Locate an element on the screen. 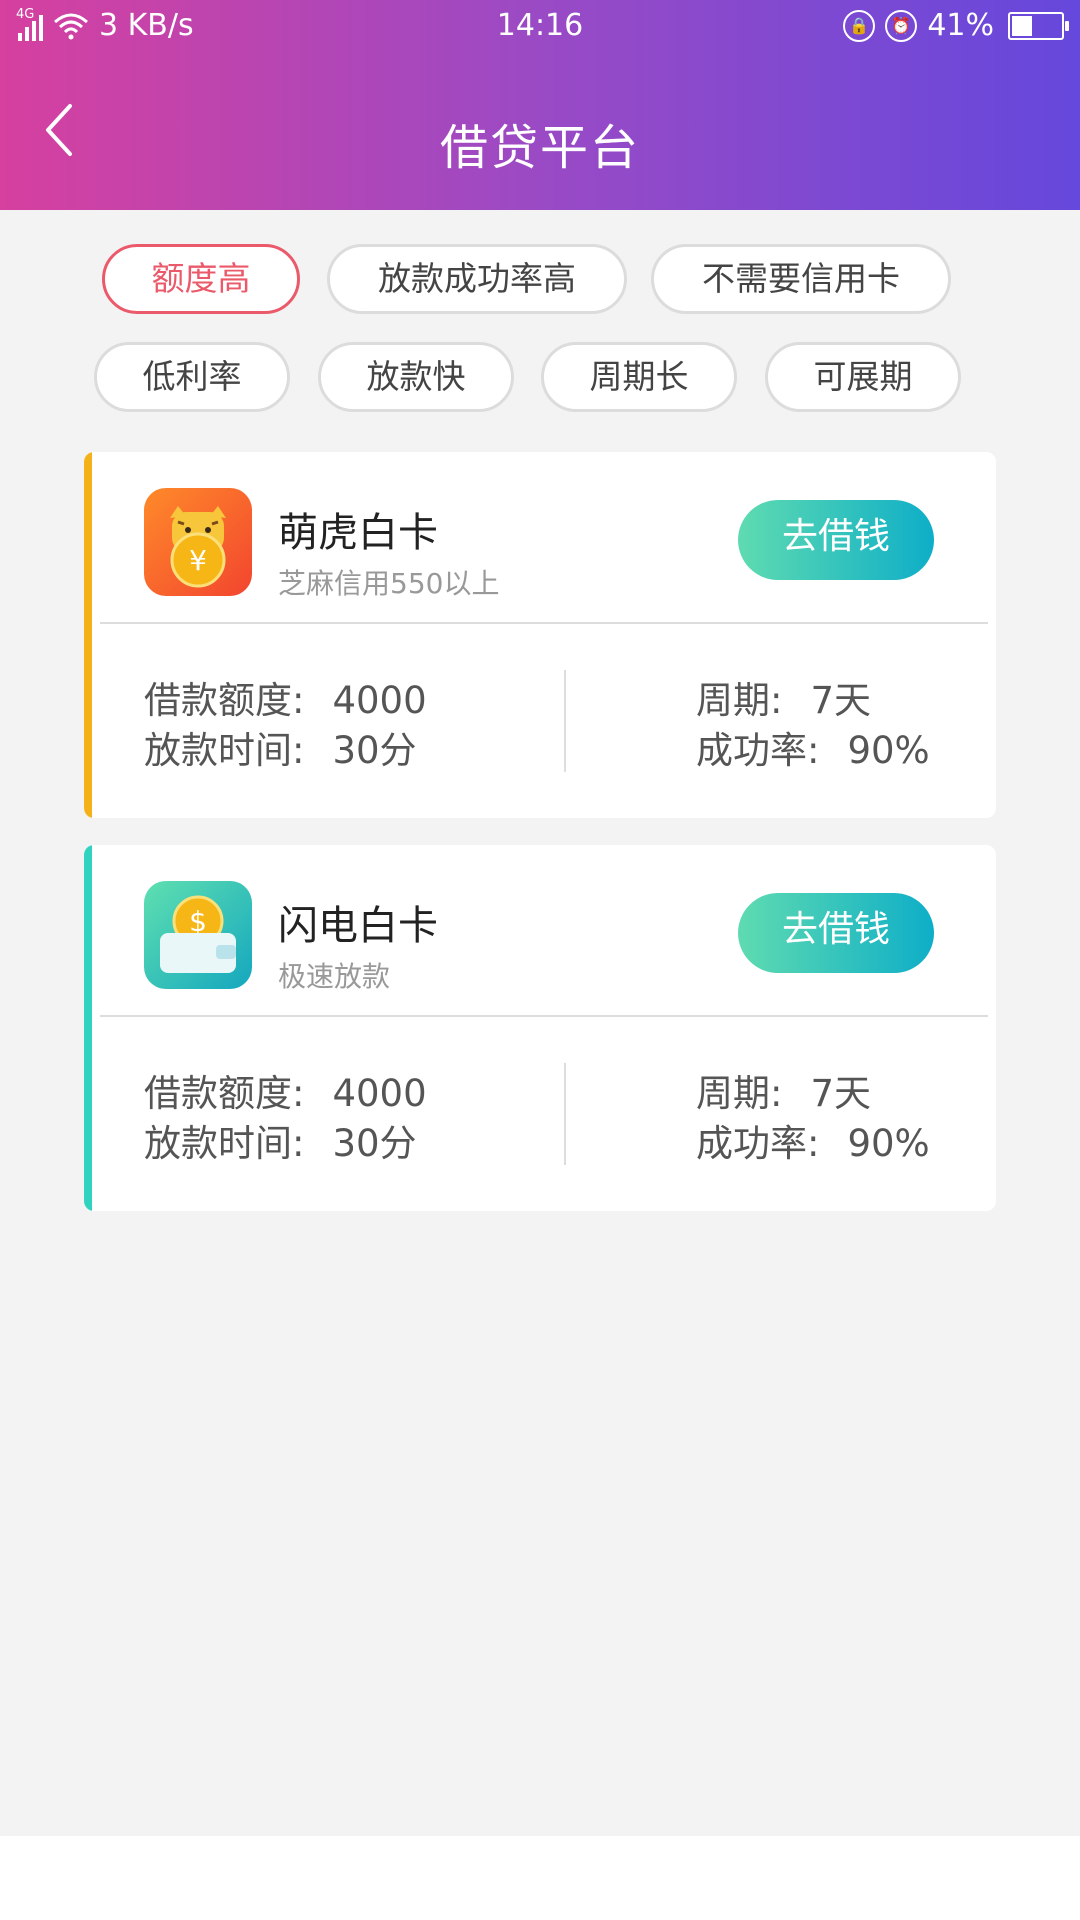  filter-chip-no-credit-card: 不需要信用卡 is located at coordinates (801, 279).